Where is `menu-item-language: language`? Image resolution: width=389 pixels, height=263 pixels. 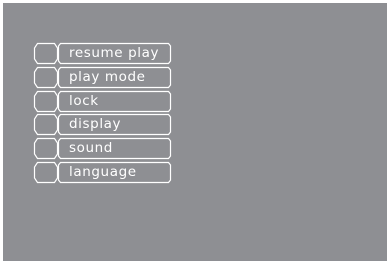
menu-item-language: language is located at coordinates (102, 172).